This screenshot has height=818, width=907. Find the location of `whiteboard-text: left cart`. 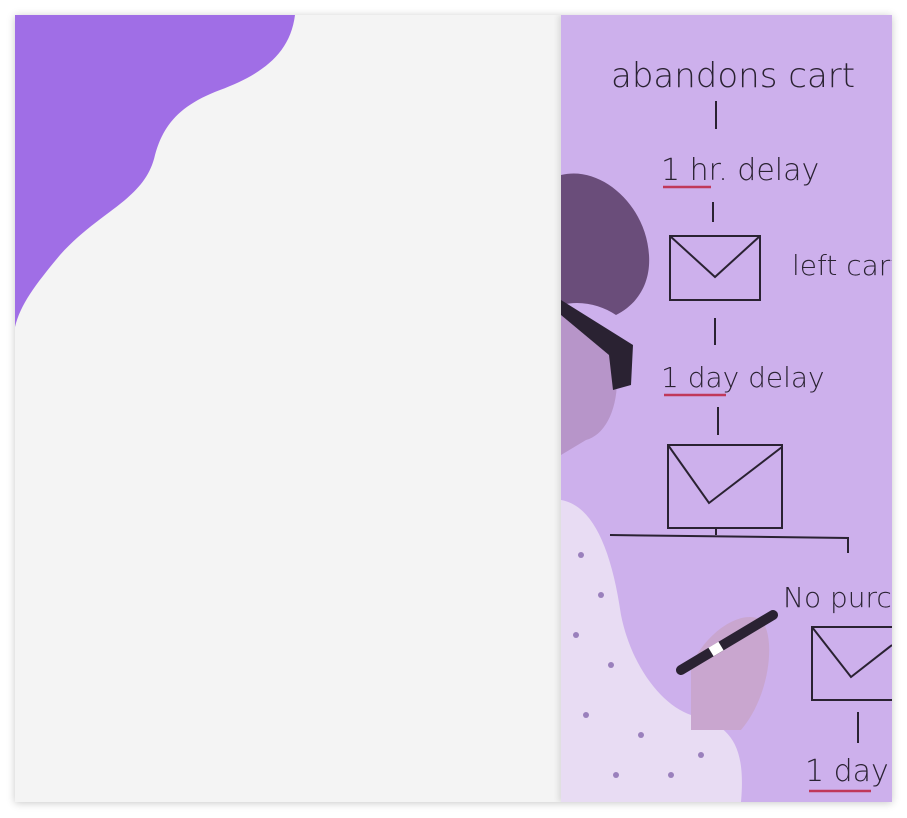

whiteboard-text: left cart is located at coordinates (842, 265).